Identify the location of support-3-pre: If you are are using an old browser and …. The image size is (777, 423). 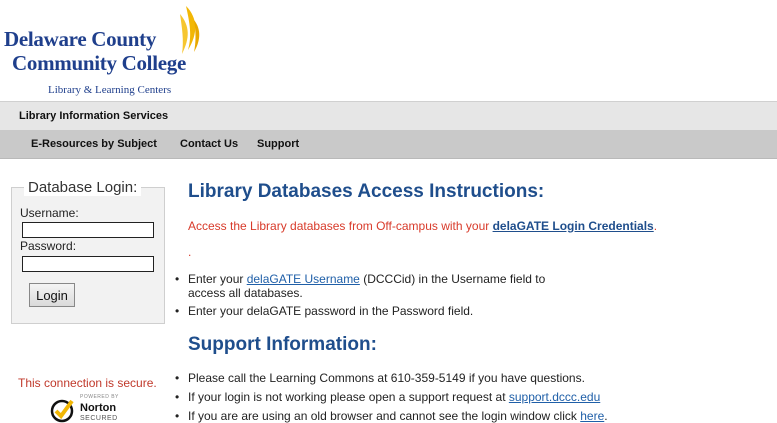
(384, 416).